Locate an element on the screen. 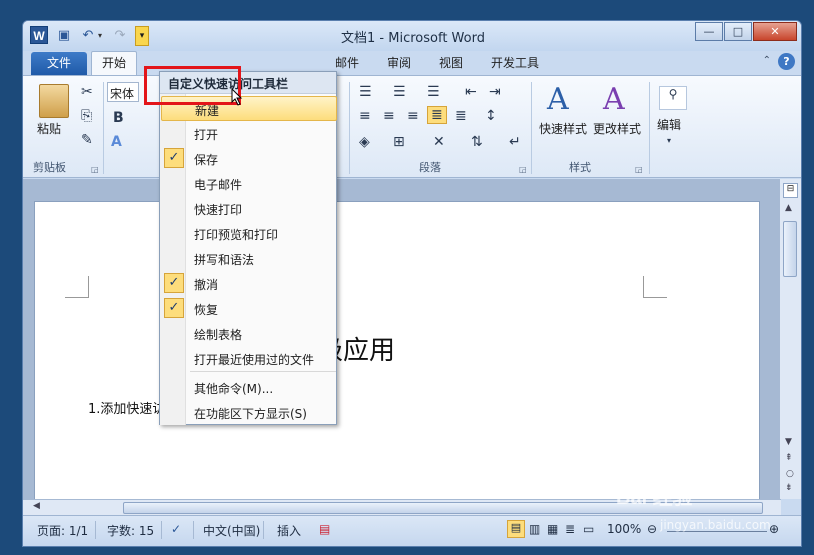 The height and width of the screenshot is (555, 814). increase-indent-icon: ⇥ is located at coordinates (495, 92).